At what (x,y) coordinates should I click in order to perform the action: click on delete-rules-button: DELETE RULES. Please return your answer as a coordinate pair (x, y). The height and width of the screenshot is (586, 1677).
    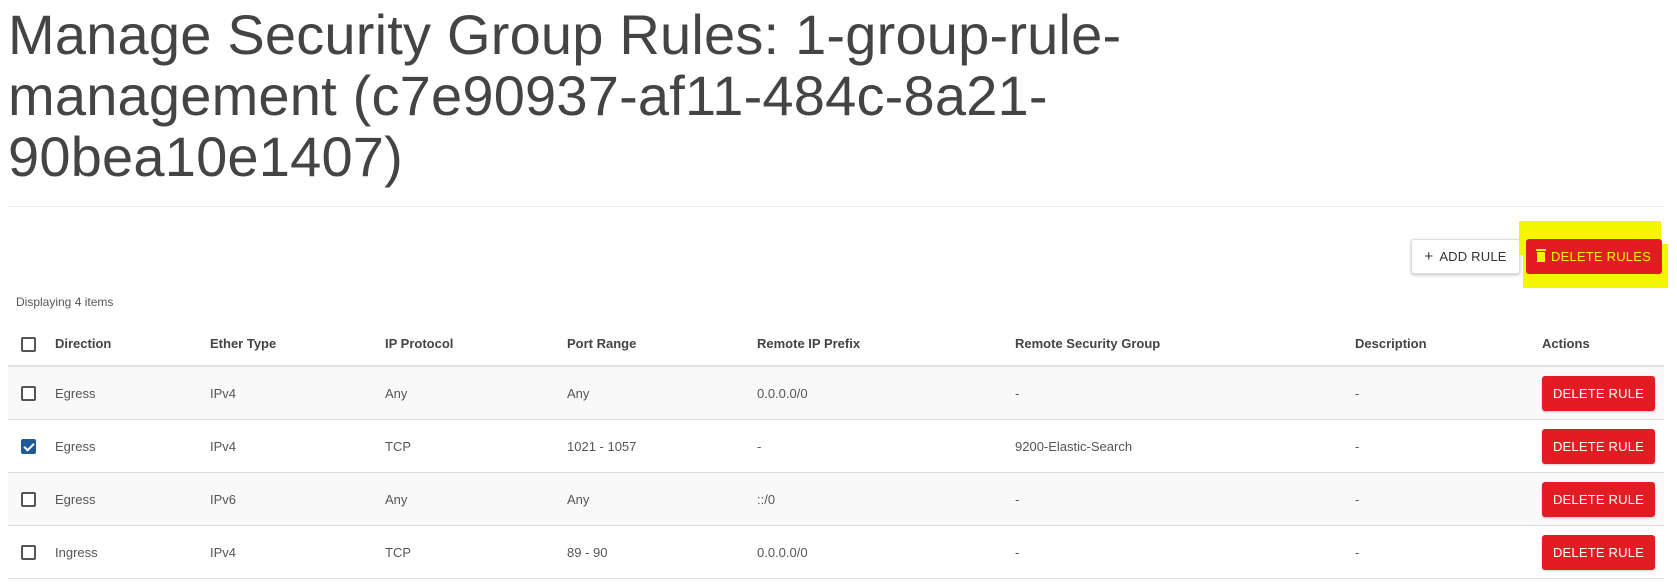
    Looking at the image, I should click on (1594, 256).